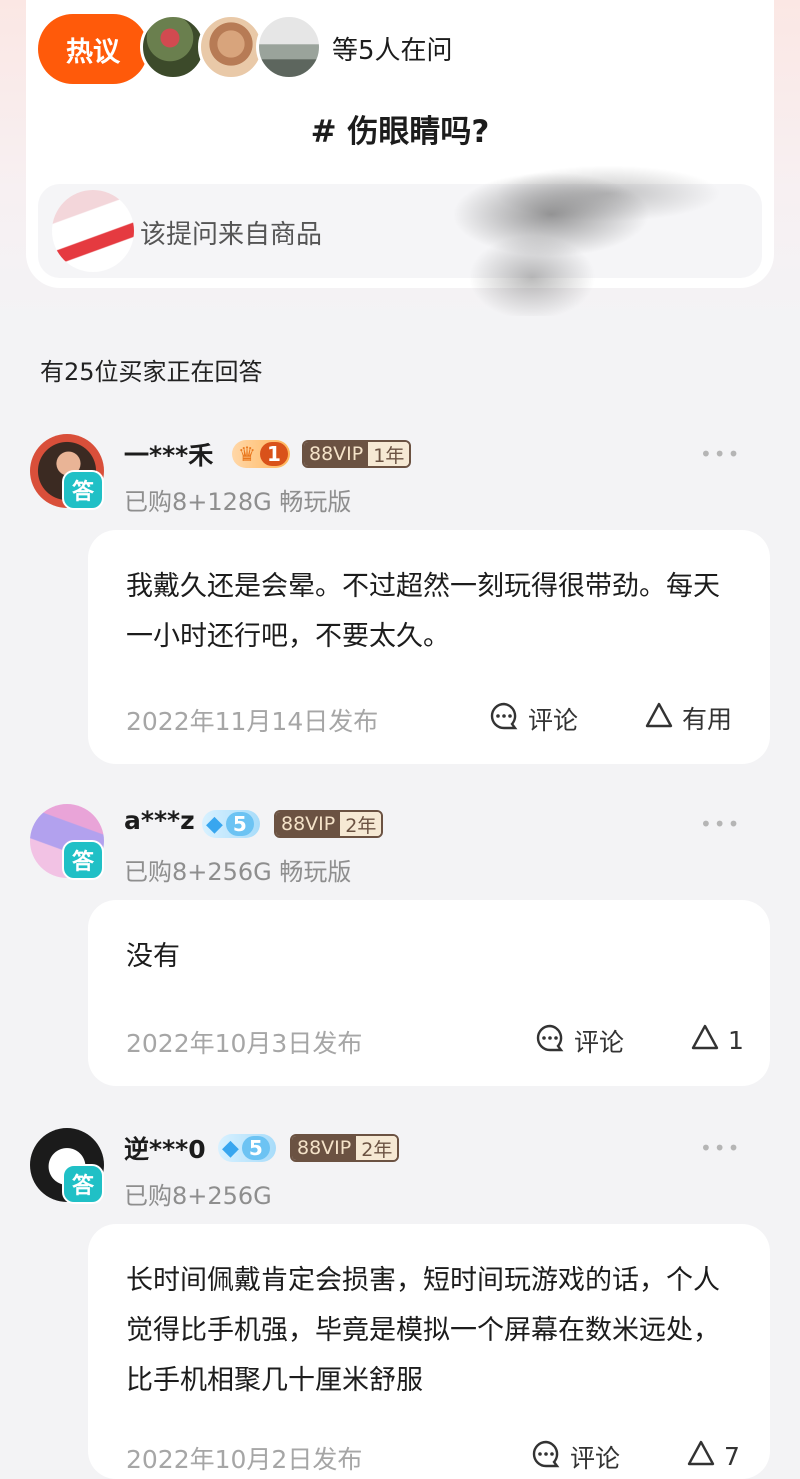  Describe the element at coordinates (423, 611) in the screenshot. I see `answer-text: 我戴久还是会晕。不过超然一刻玩得很带劲。每天一小时还行吧，不要太久。` at that location.